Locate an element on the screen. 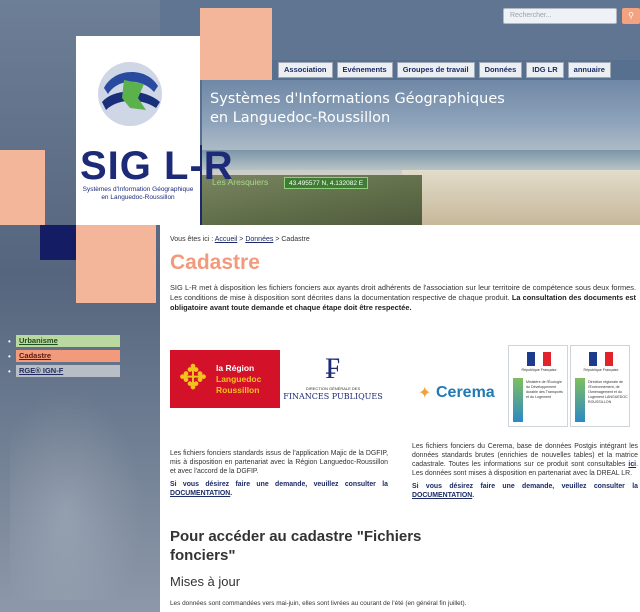 This screenshot has height=612, width=640. occitan-cross-icon: ✥ is located at coordinates (193, 378).